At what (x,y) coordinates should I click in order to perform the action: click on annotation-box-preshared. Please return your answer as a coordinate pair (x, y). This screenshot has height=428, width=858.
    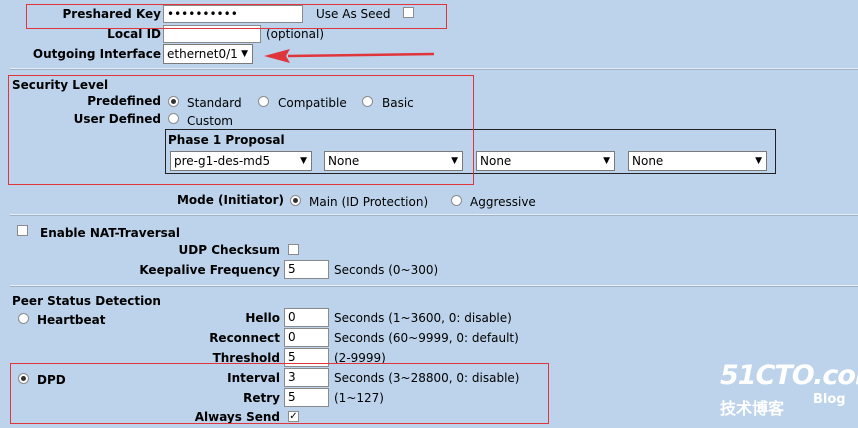
    Looking at the image, I should click on (236, 16).